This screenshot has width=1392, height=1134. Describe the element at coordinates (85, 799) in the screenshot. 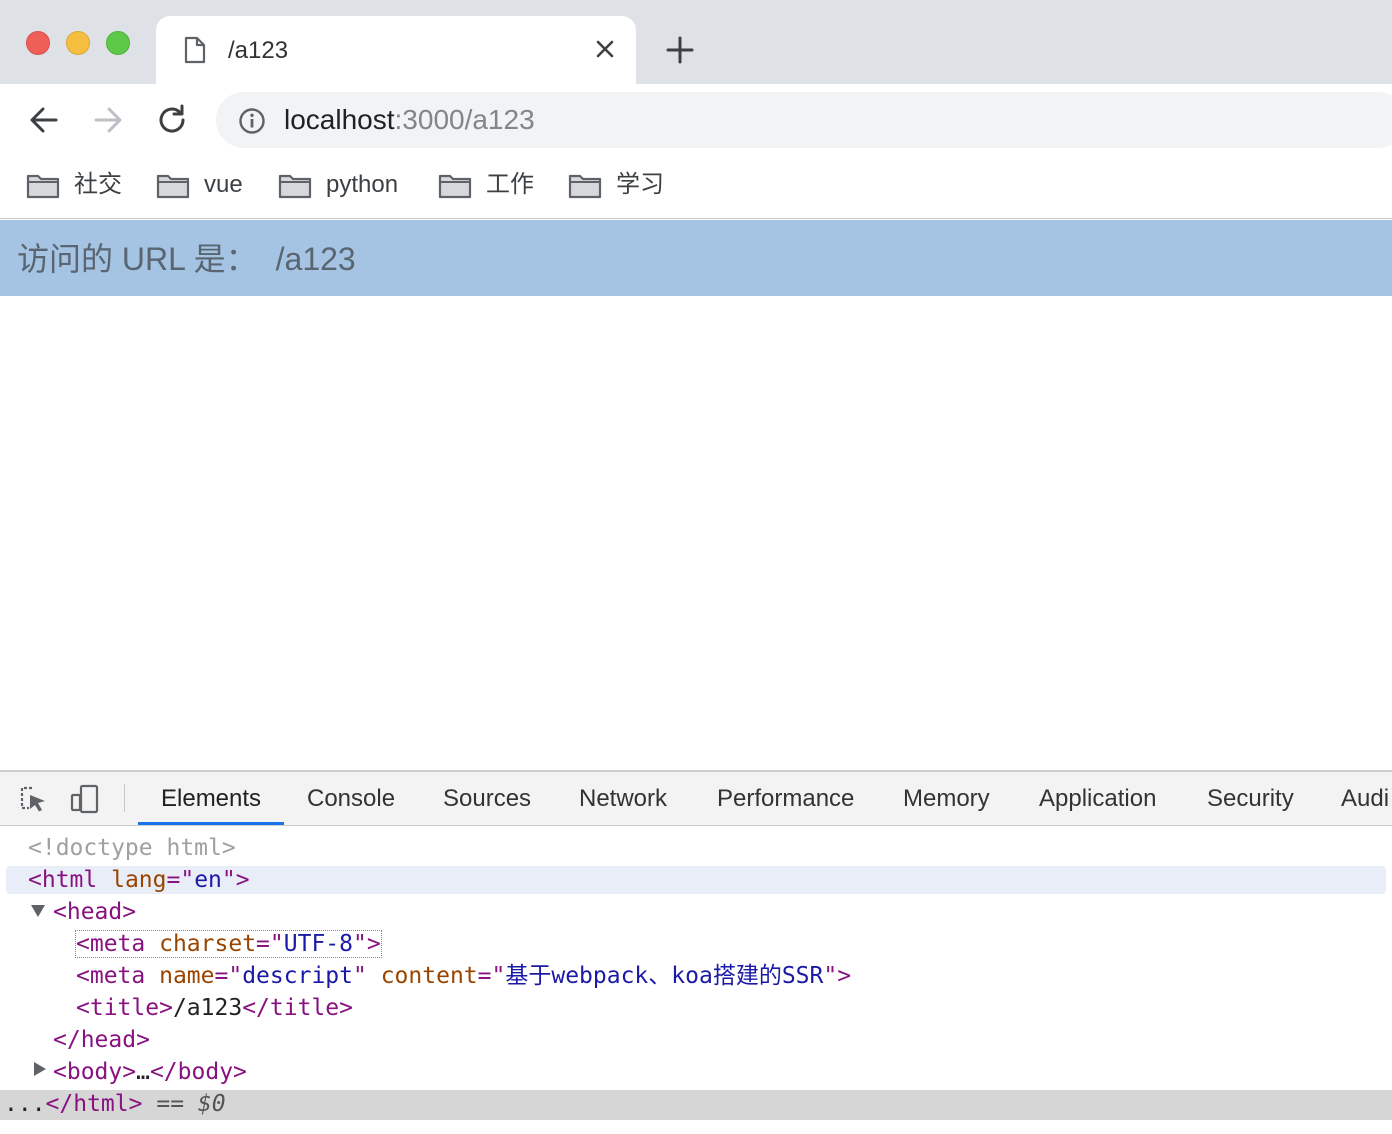

I see `device-toolbar-icon` at that location.